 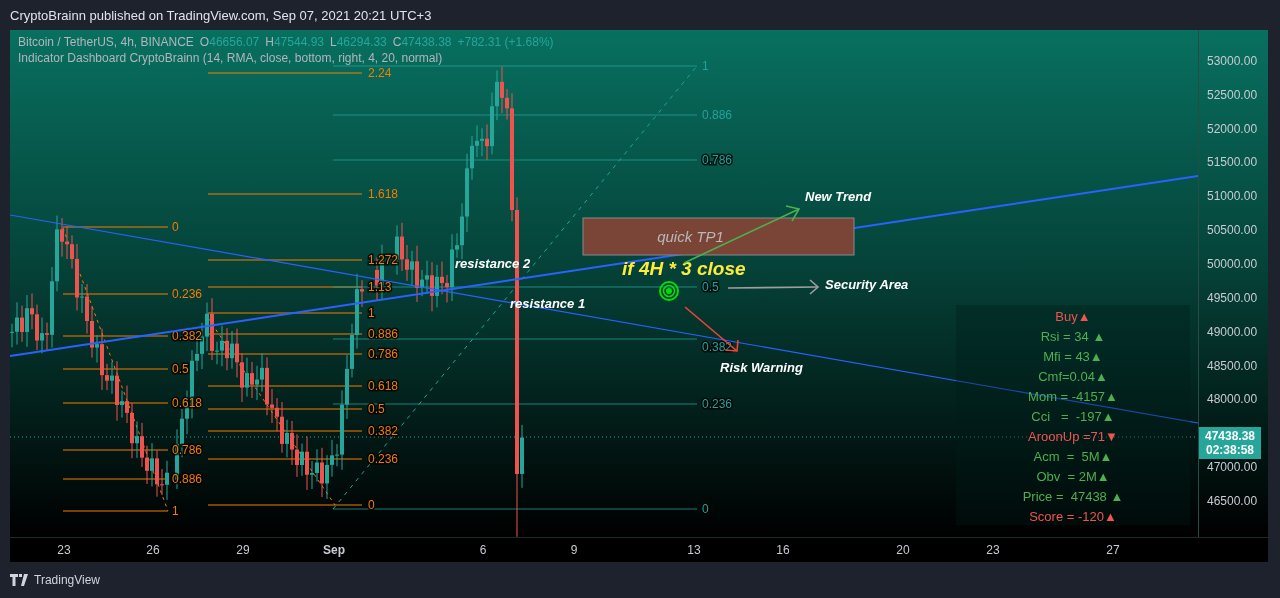 I want to click on price-axis-label: 52500.00, so click(x=1232, y=94).